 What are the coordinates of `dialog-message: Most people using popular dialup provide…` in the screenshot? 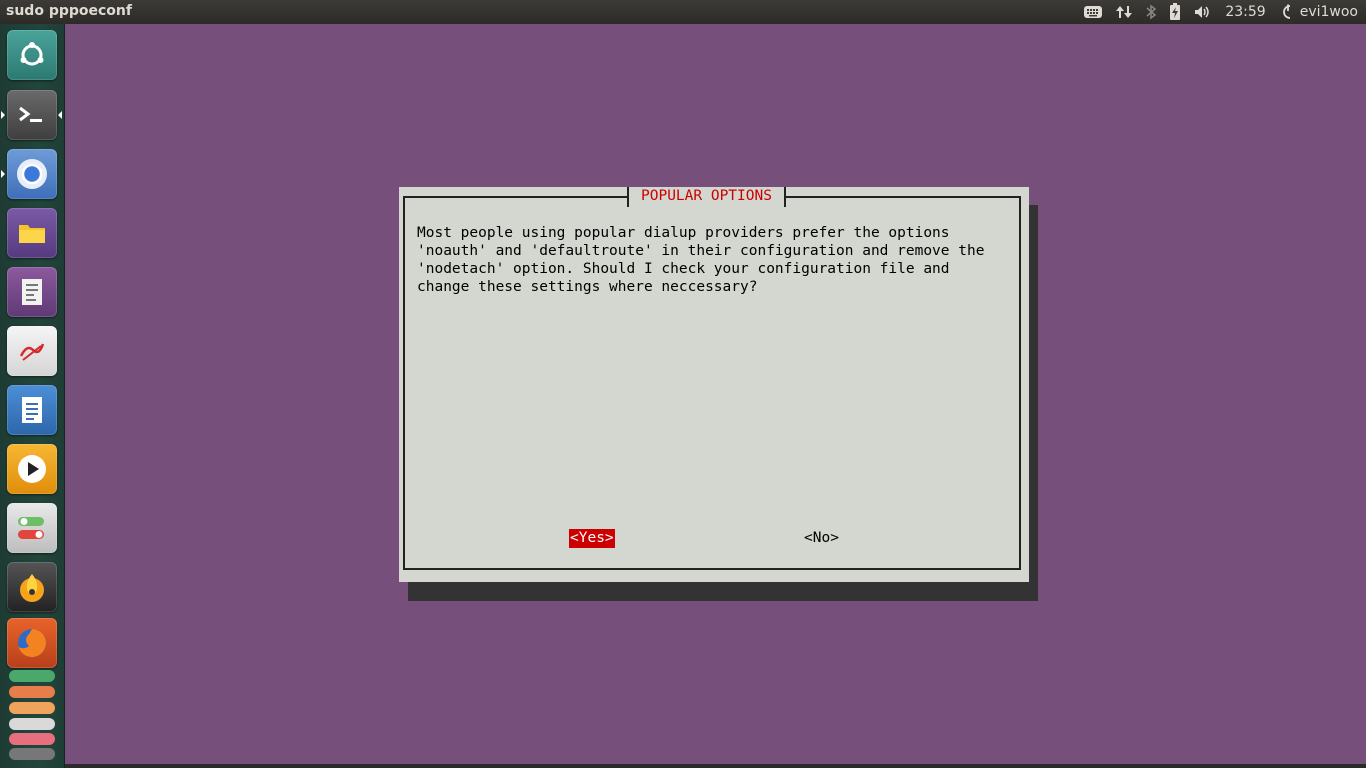 It's located at (701, 260).